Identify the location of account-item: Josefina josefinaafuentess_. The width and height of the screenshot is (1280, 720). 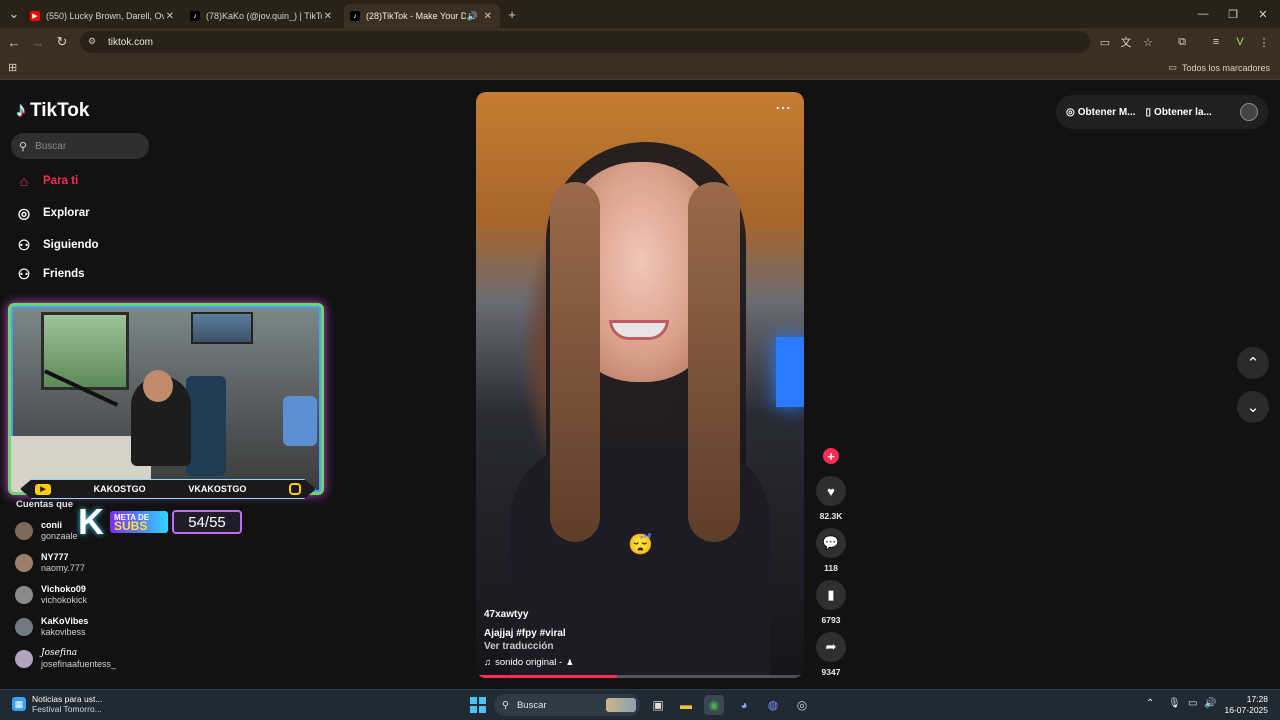
(65, 659).